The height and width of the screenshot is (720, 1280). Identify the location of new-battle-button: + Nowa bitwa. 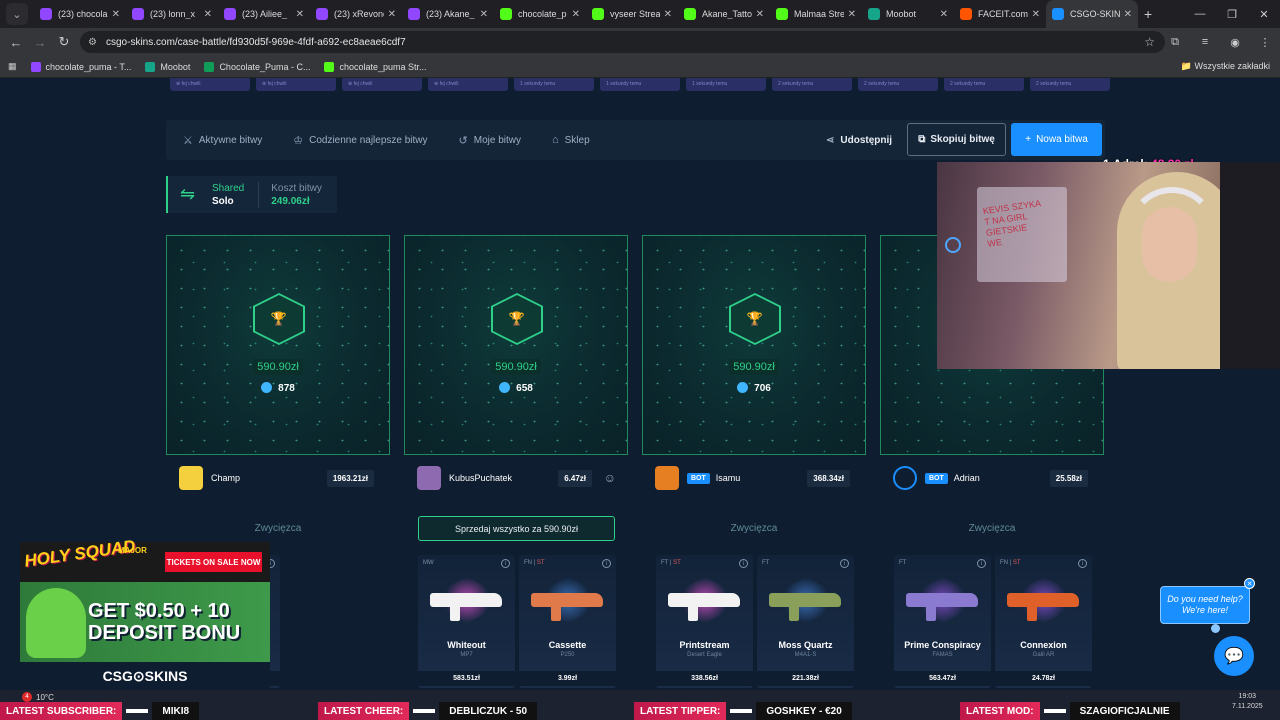
(1056, 139).